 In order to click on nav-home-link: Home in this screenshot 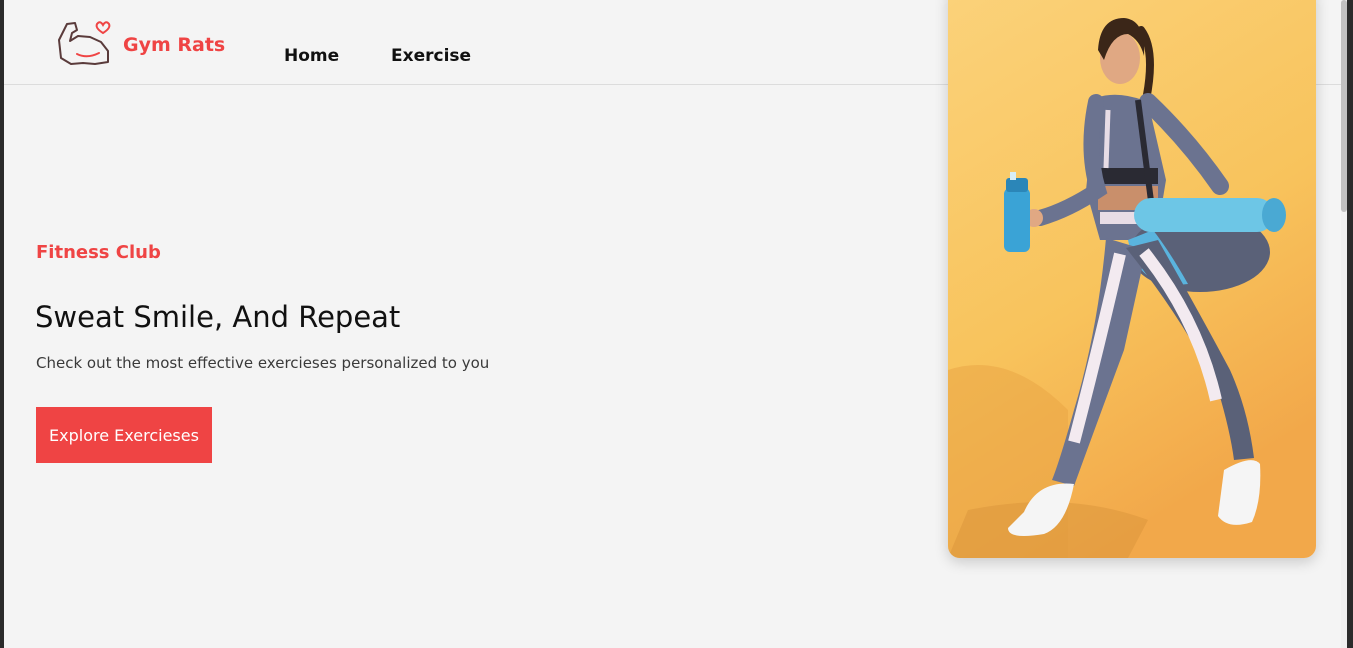, I will do `click(311, 56)`.